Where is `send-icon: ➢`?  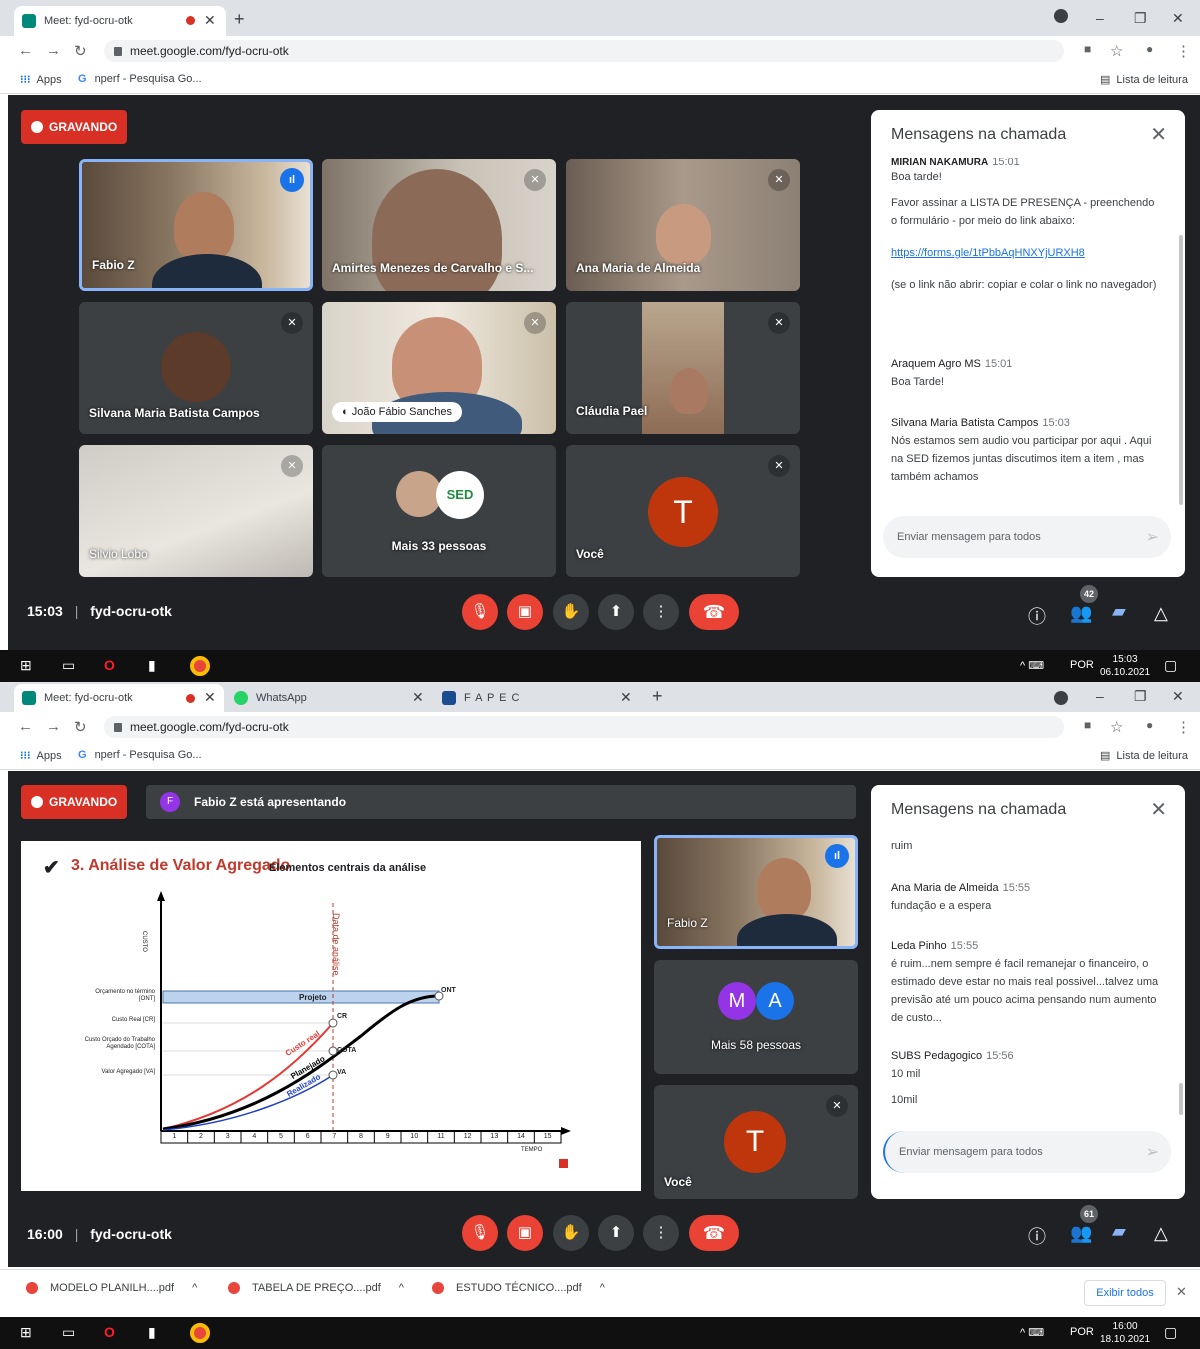
send-icon: ➢ is located at coordinates (1152, 537).